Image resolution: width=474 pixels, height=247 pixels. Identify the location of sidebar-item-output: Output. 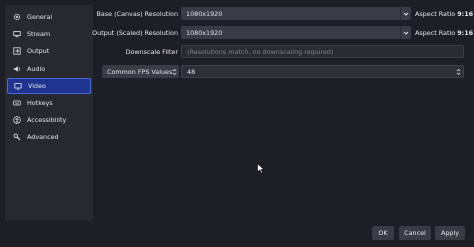
(49, 51).